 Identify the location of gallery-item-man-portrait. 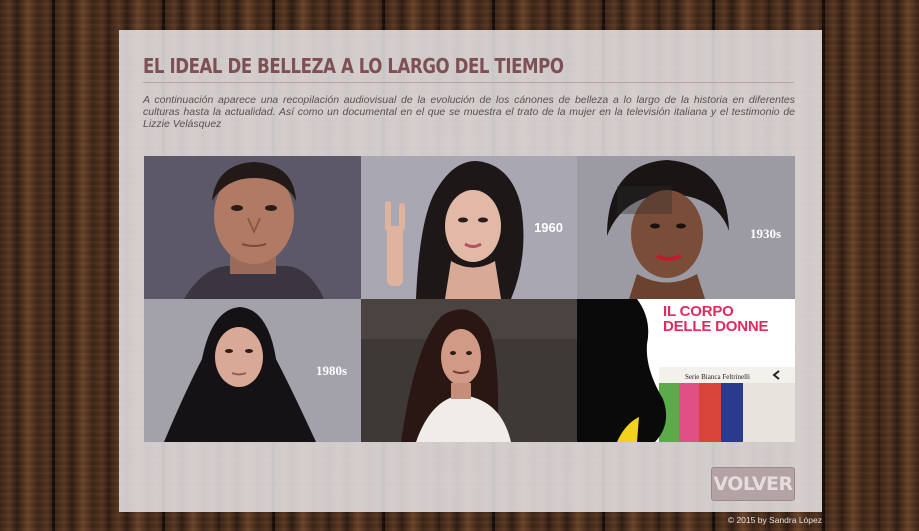
(252, 227).